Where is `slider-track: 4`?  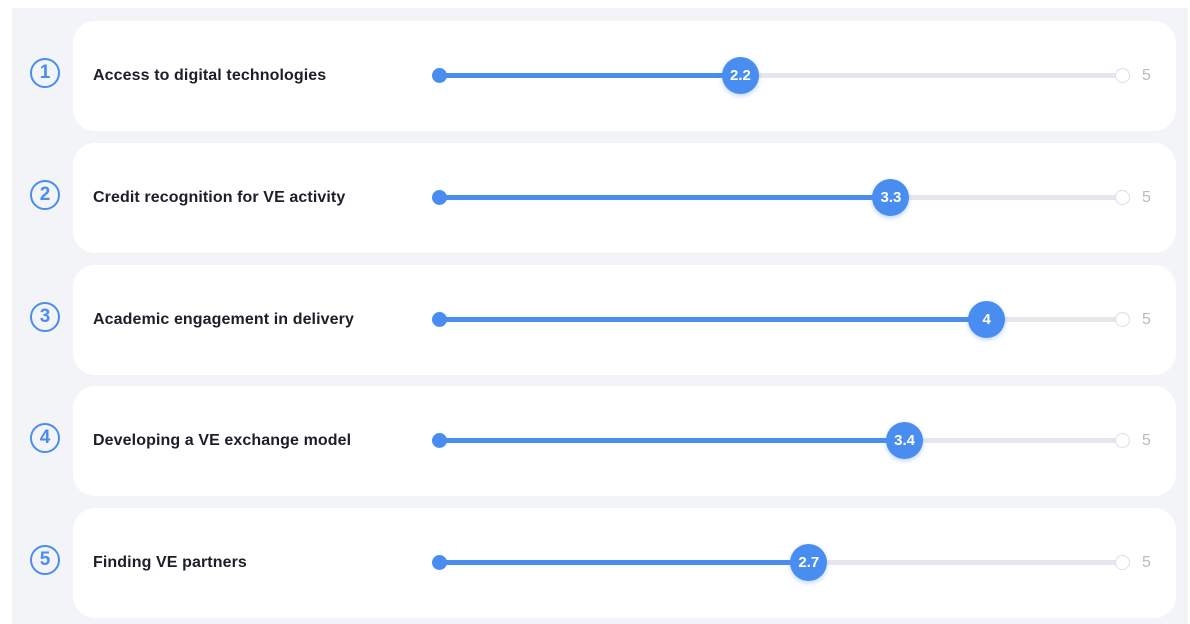
slider-track: 4 is located at coordinates (781, 319).